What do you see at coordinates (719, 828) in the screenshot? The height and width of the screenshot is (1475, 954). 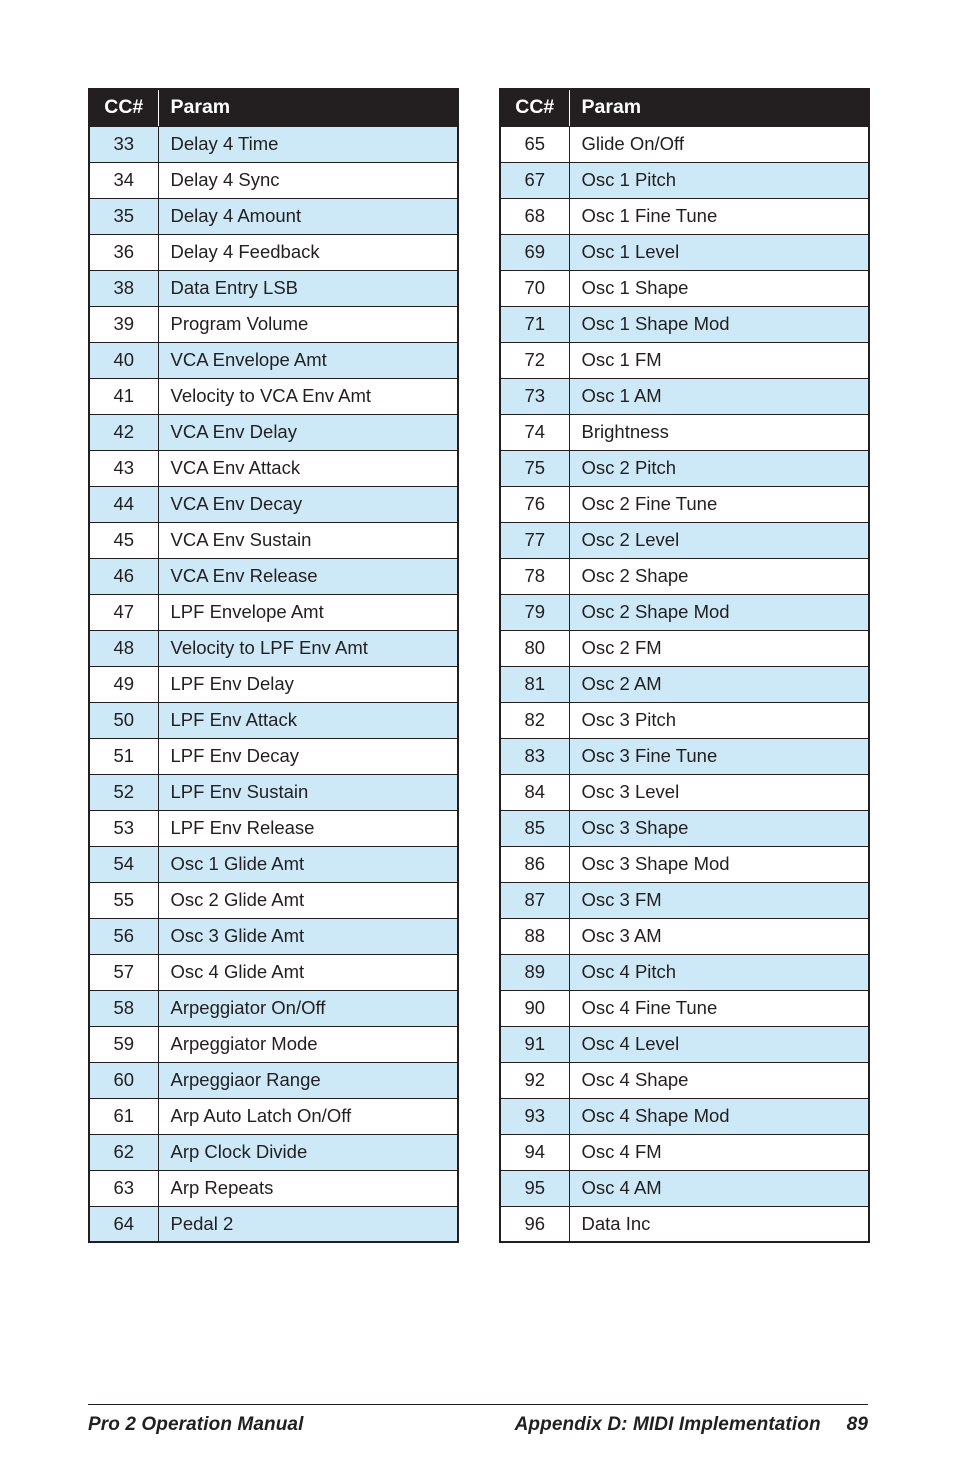 I see `cell-param-name: Osc 3 Shape` at bounding box center [719, 828].